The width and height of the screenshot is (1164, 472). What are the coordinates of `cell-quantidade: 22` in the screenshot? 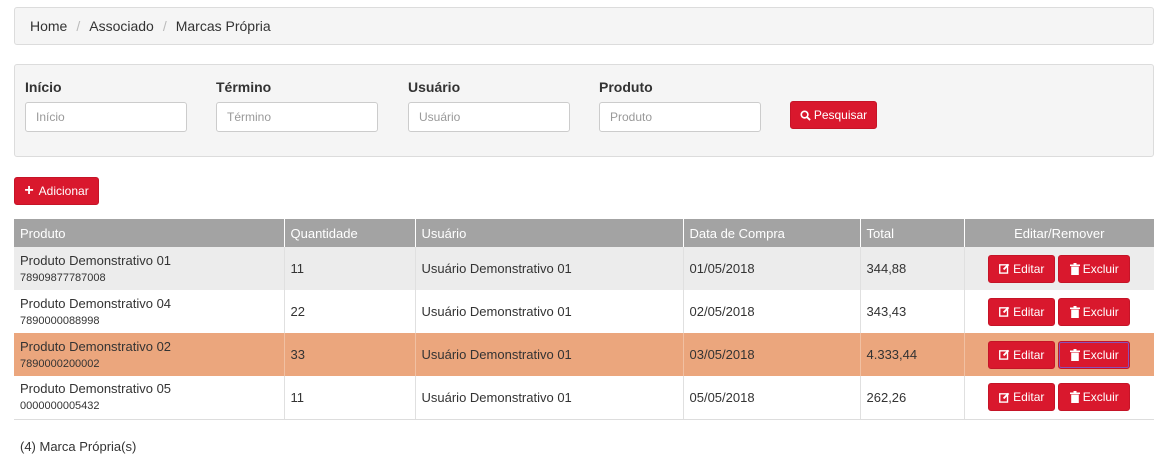 It's located at (350, 311).